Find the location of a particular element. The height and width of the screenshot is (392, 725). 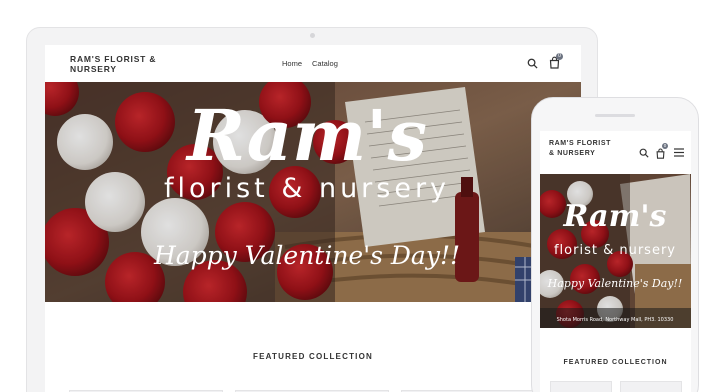

mobile-hero-subtitle: florist & nursery is located at coordinates (615, 250).